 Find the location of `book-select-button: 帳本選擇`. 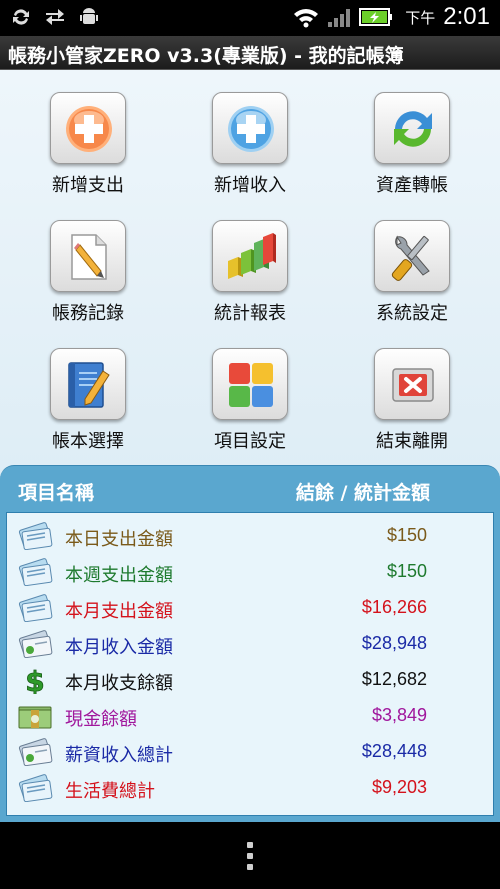

book-select-button: 帳本選擇 is located at coordinates (88, 390).